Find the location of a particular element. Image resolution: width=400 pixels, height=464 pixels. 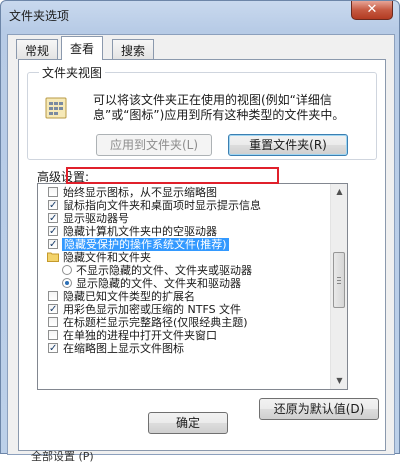

scroll-down-icon: ▼ is located at coordinates (339, 381).